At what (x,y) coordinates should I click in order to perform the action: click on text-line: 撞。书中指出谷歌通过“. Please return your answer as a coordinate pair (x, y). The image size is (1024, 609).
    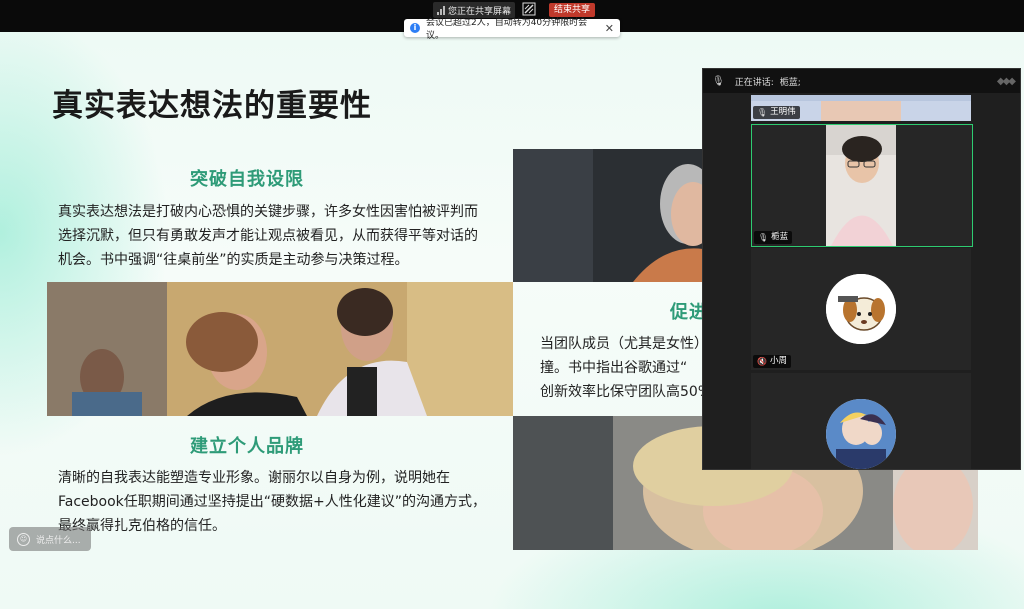
    Looking at the image, I should click on (614, 368).